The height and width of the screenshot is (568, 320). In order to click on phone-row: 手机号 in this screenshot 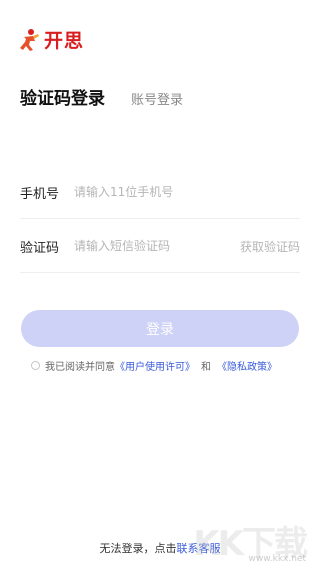, I will do `click(160, 192)`.